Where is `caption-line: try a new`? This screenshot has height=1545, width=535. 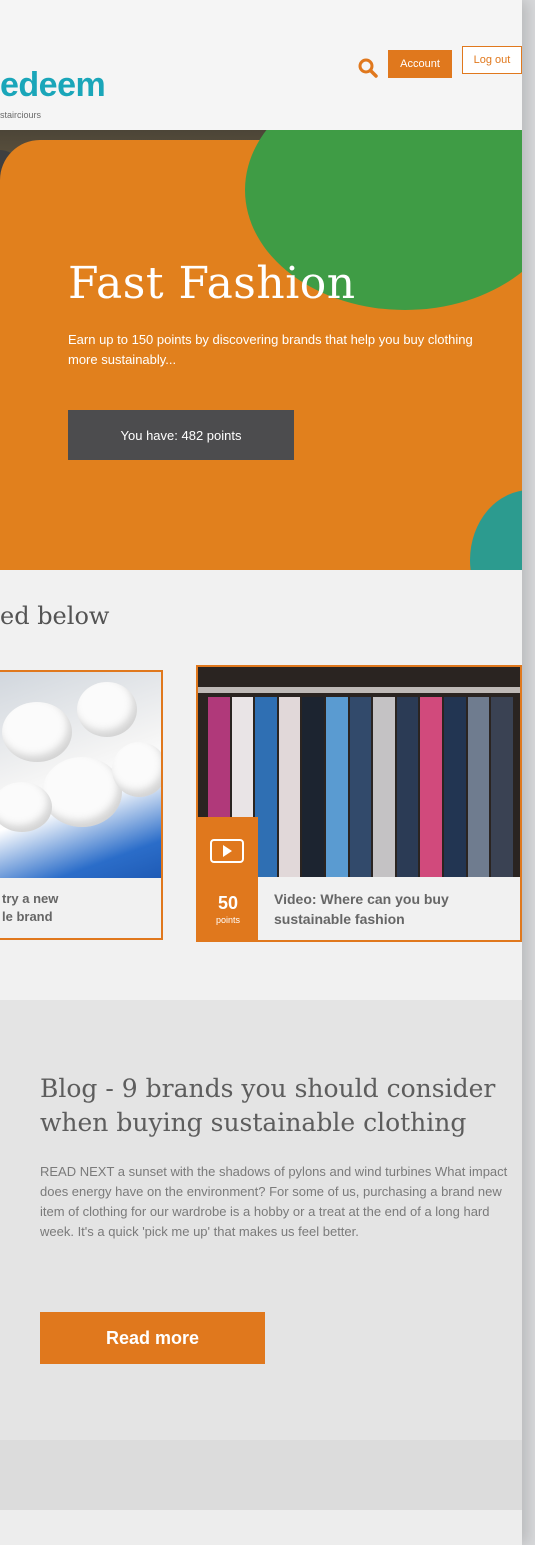
caption-line: try a new is located at coordinates (30, 898).